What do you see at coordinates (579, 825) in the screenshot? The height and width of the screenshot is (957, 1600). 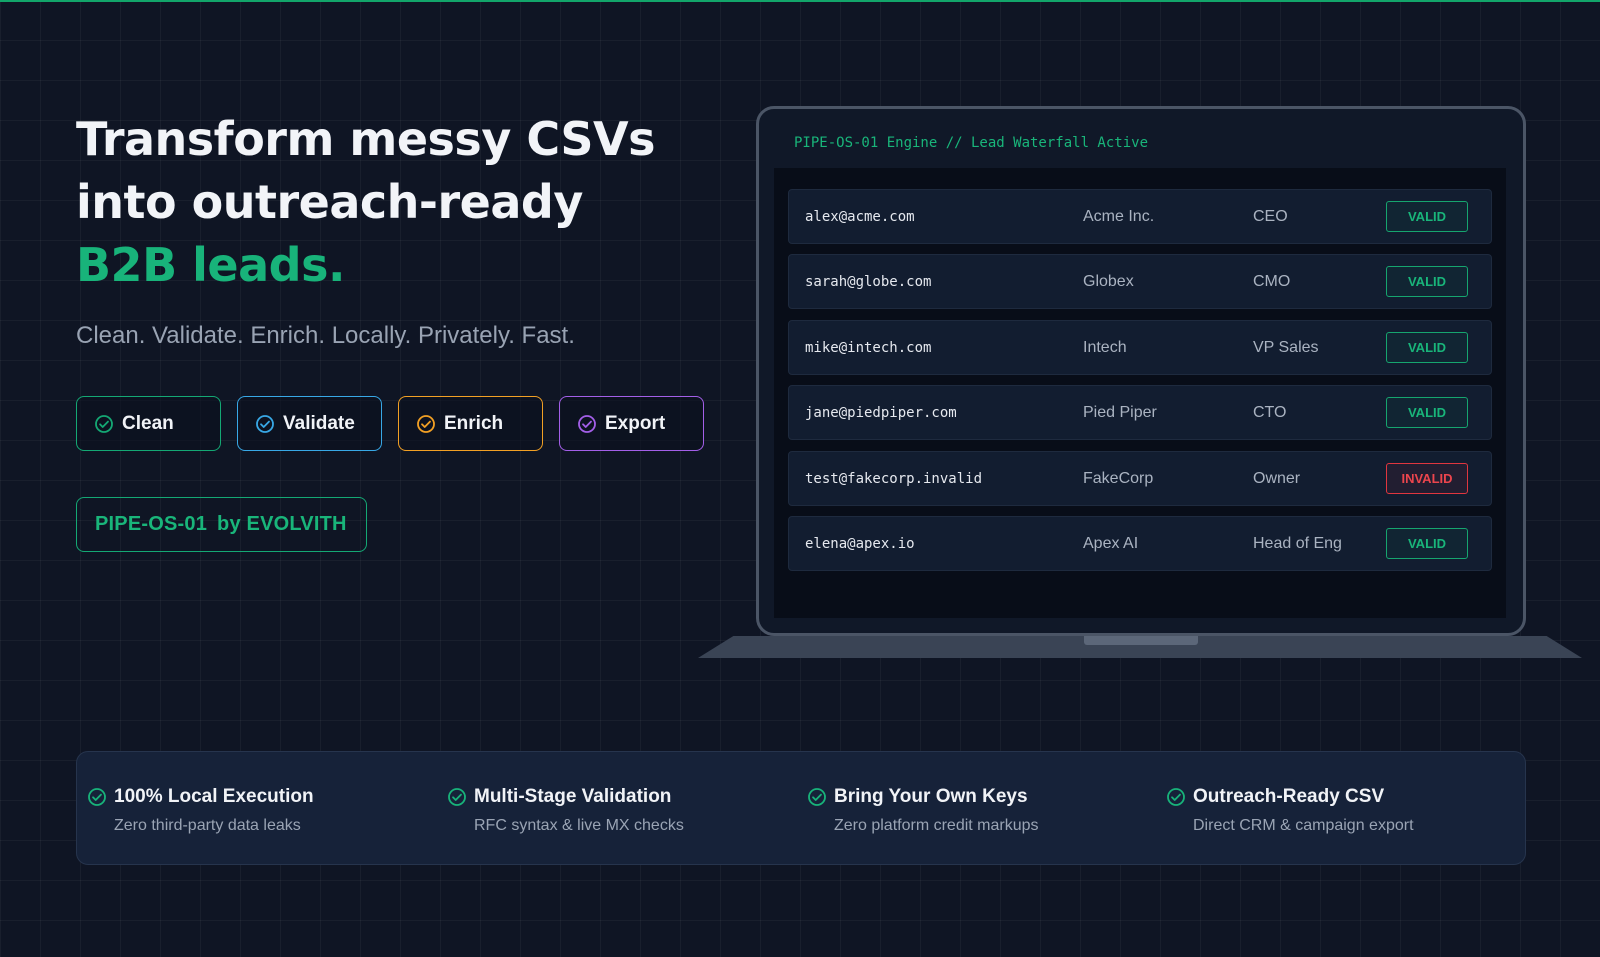 I see `feature-subtitle: RFC syntax & live MX checks` at bounding box center [579, 825].